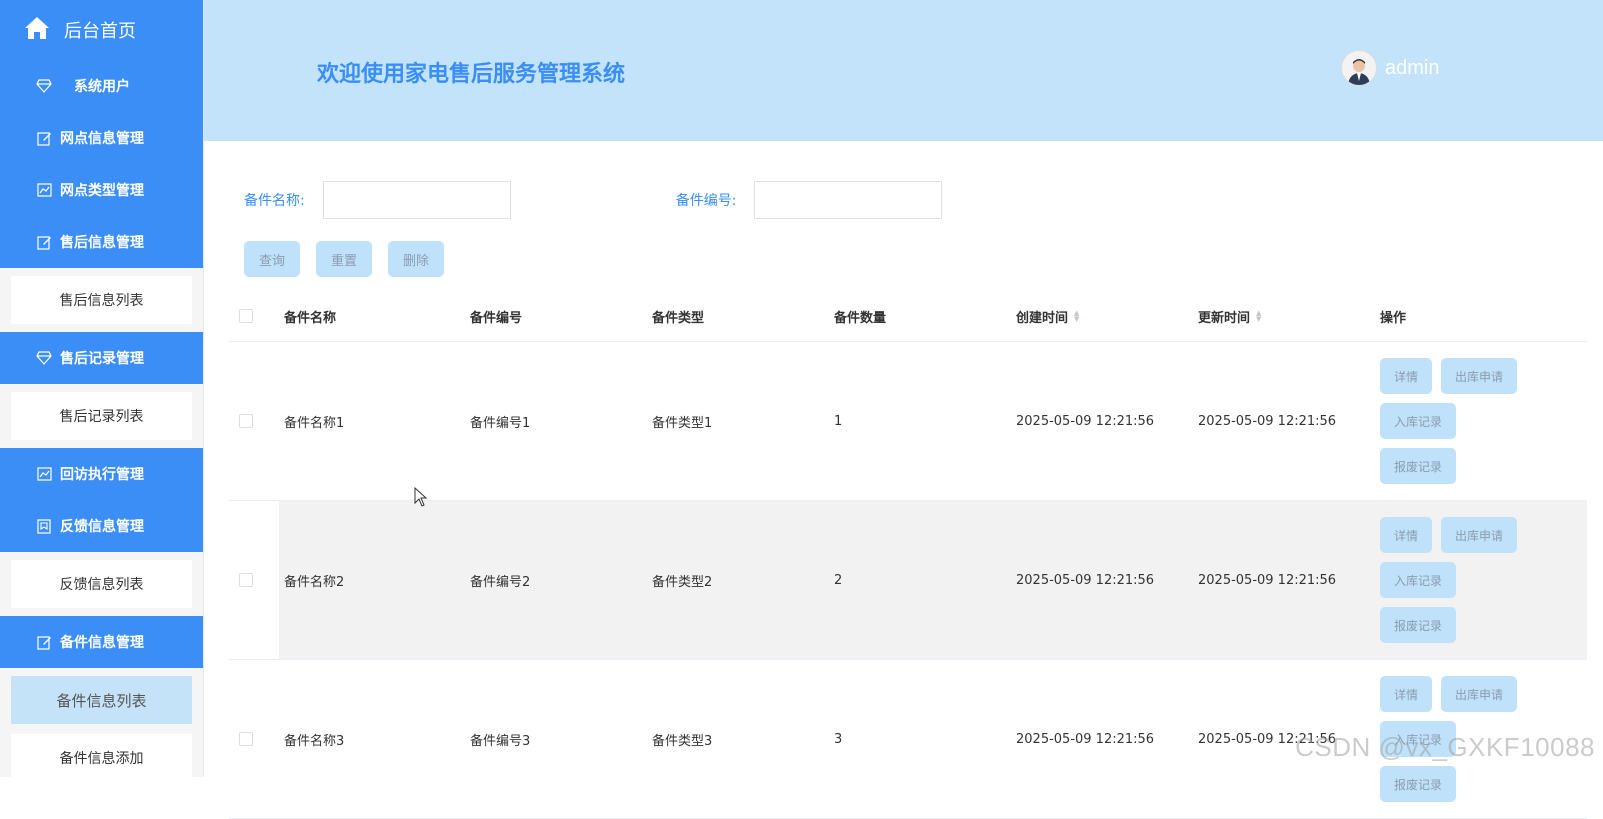 This screenshot has width=1603, height=819. Describe the element at coordinates (682, 741) in the screenshot. I see `cell-part-type: 备件类型3` at that location.